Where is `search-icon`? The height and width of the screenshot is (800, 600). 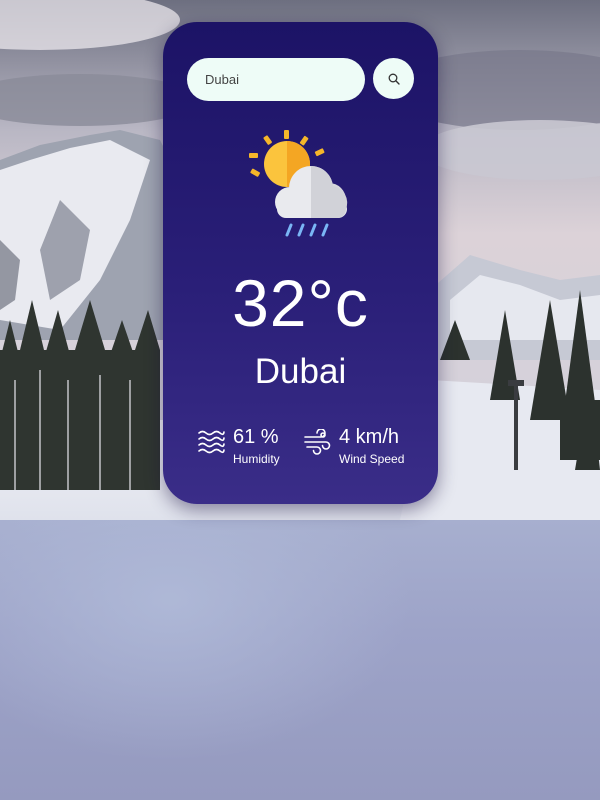 search-icon is located at coordinates (394, 79).